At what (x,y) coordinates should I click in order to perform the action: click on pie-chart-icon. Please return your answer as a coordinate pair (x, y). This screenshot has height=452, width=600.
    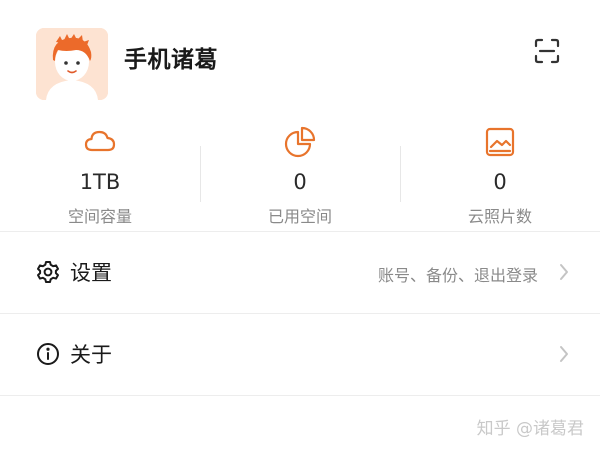
    Looking at the image, I should click on (300, 142).